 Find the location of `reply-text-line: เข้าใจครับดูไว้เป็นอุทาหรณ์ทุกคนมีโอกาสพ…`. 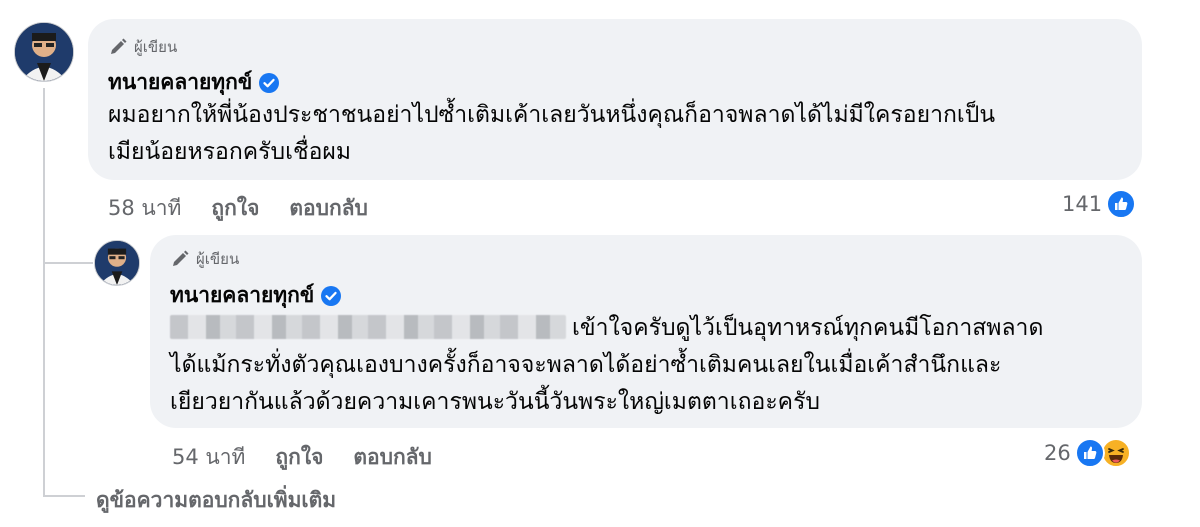

reply-text-line: เข้าใจครับดูไว้เป็นอุทาหรณ์ทุกคนมีโอกาสพ… is located at coordinates (606, 328).